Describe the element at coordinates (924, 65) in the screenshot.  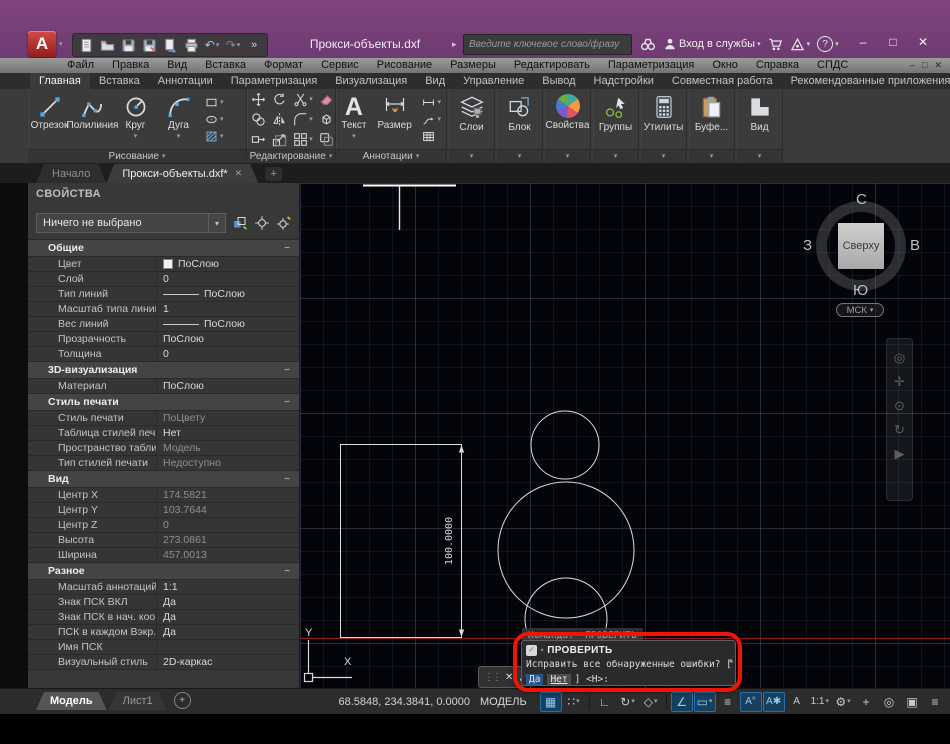
I see `doc-restore-button: □` at that location.